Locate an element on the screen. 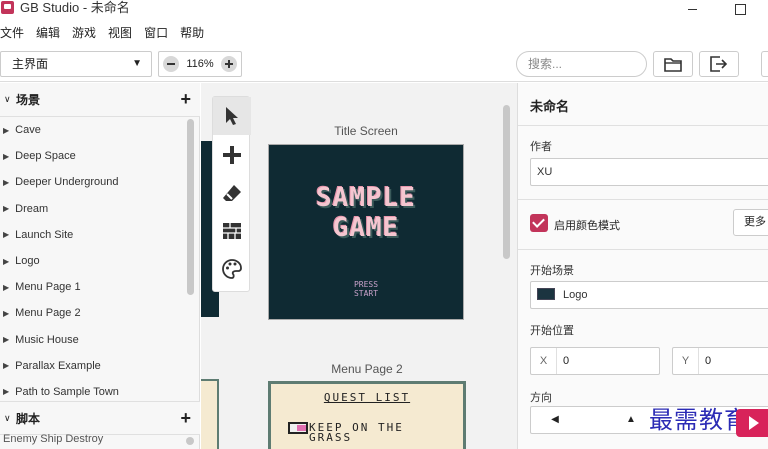 The width and height of the screenshot is (768, 449). add-script-icon: + is located at coordinates (185, 418).